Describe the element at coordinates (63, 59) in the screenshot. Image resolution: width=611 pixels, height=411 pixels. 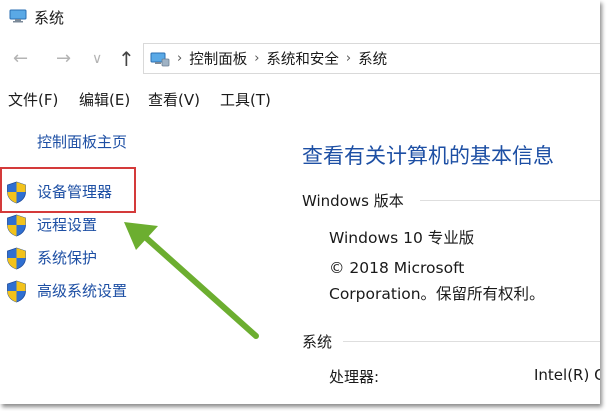
I see `forward-arrow-icon: →` at that location.